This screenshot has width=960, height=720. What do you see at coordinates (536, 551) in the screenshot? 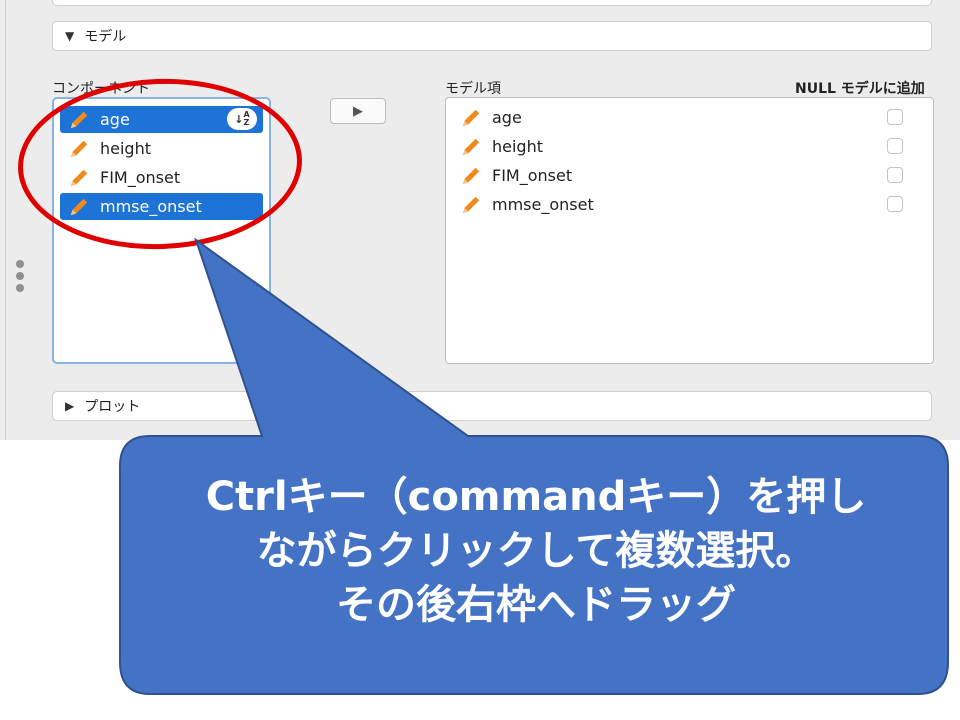
I see `callout-line-2: ながらクリックして複数選択。` at bounding box center [536, 551].